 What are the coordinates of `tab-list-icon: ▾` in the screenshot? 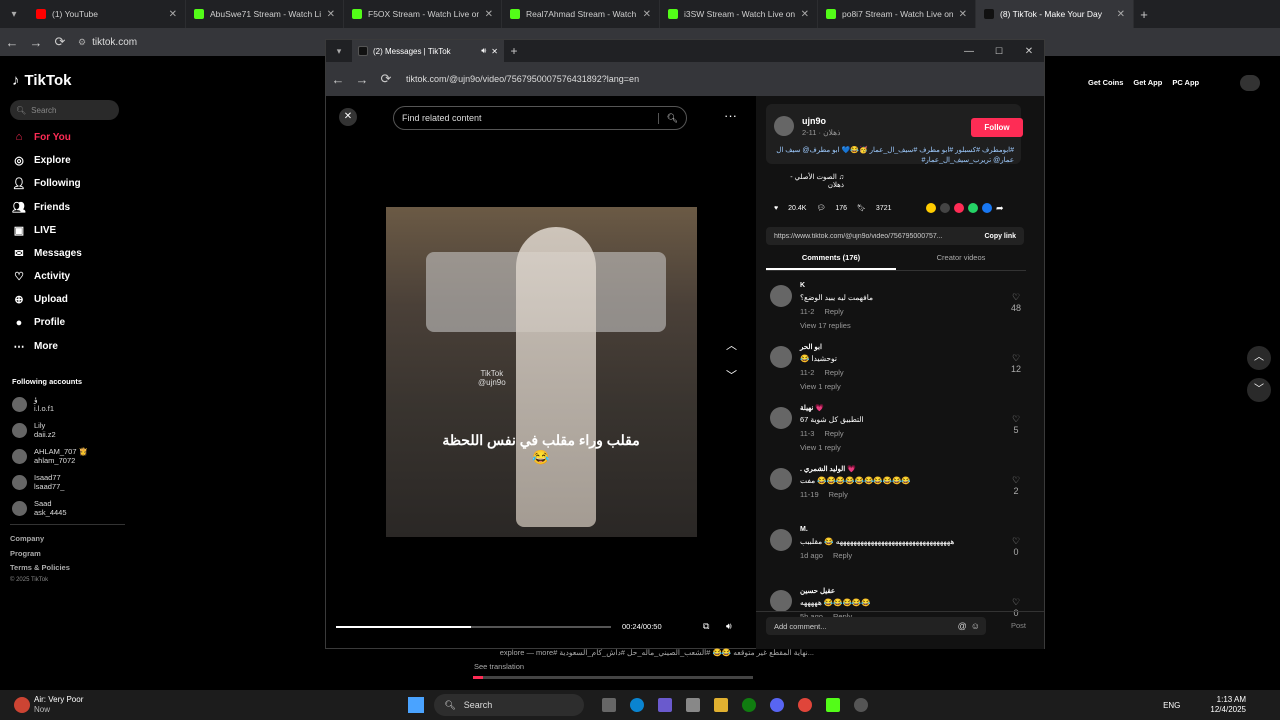 It's located at (14, 14).